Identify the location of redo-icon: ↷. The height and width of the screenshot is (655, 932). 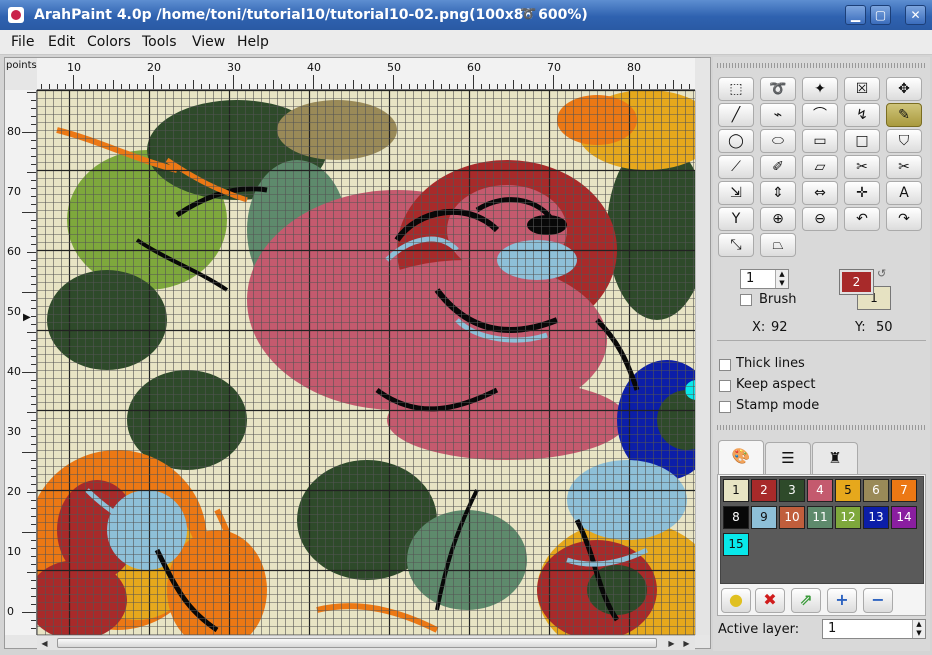
(904, 219).